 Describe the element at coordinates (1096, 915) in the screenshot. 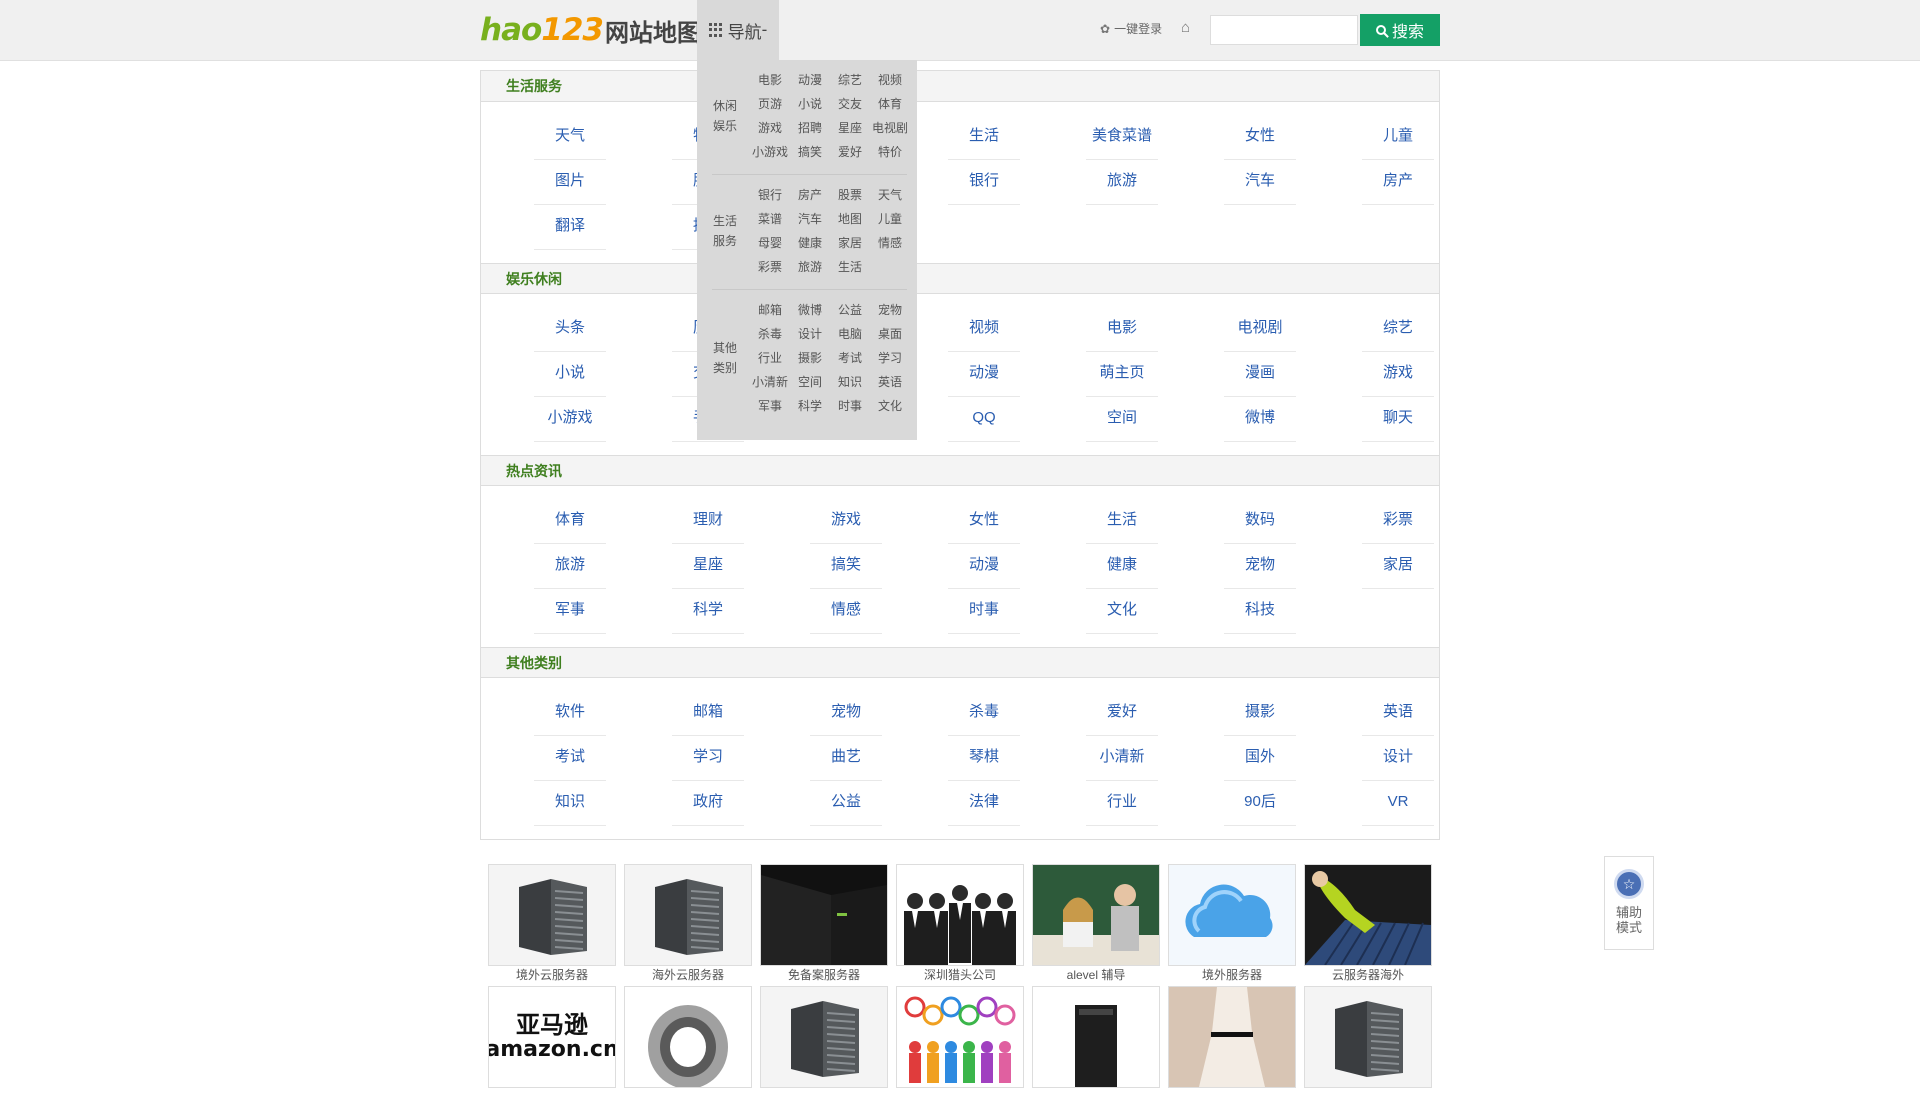

I see `classroom-image` at that location.